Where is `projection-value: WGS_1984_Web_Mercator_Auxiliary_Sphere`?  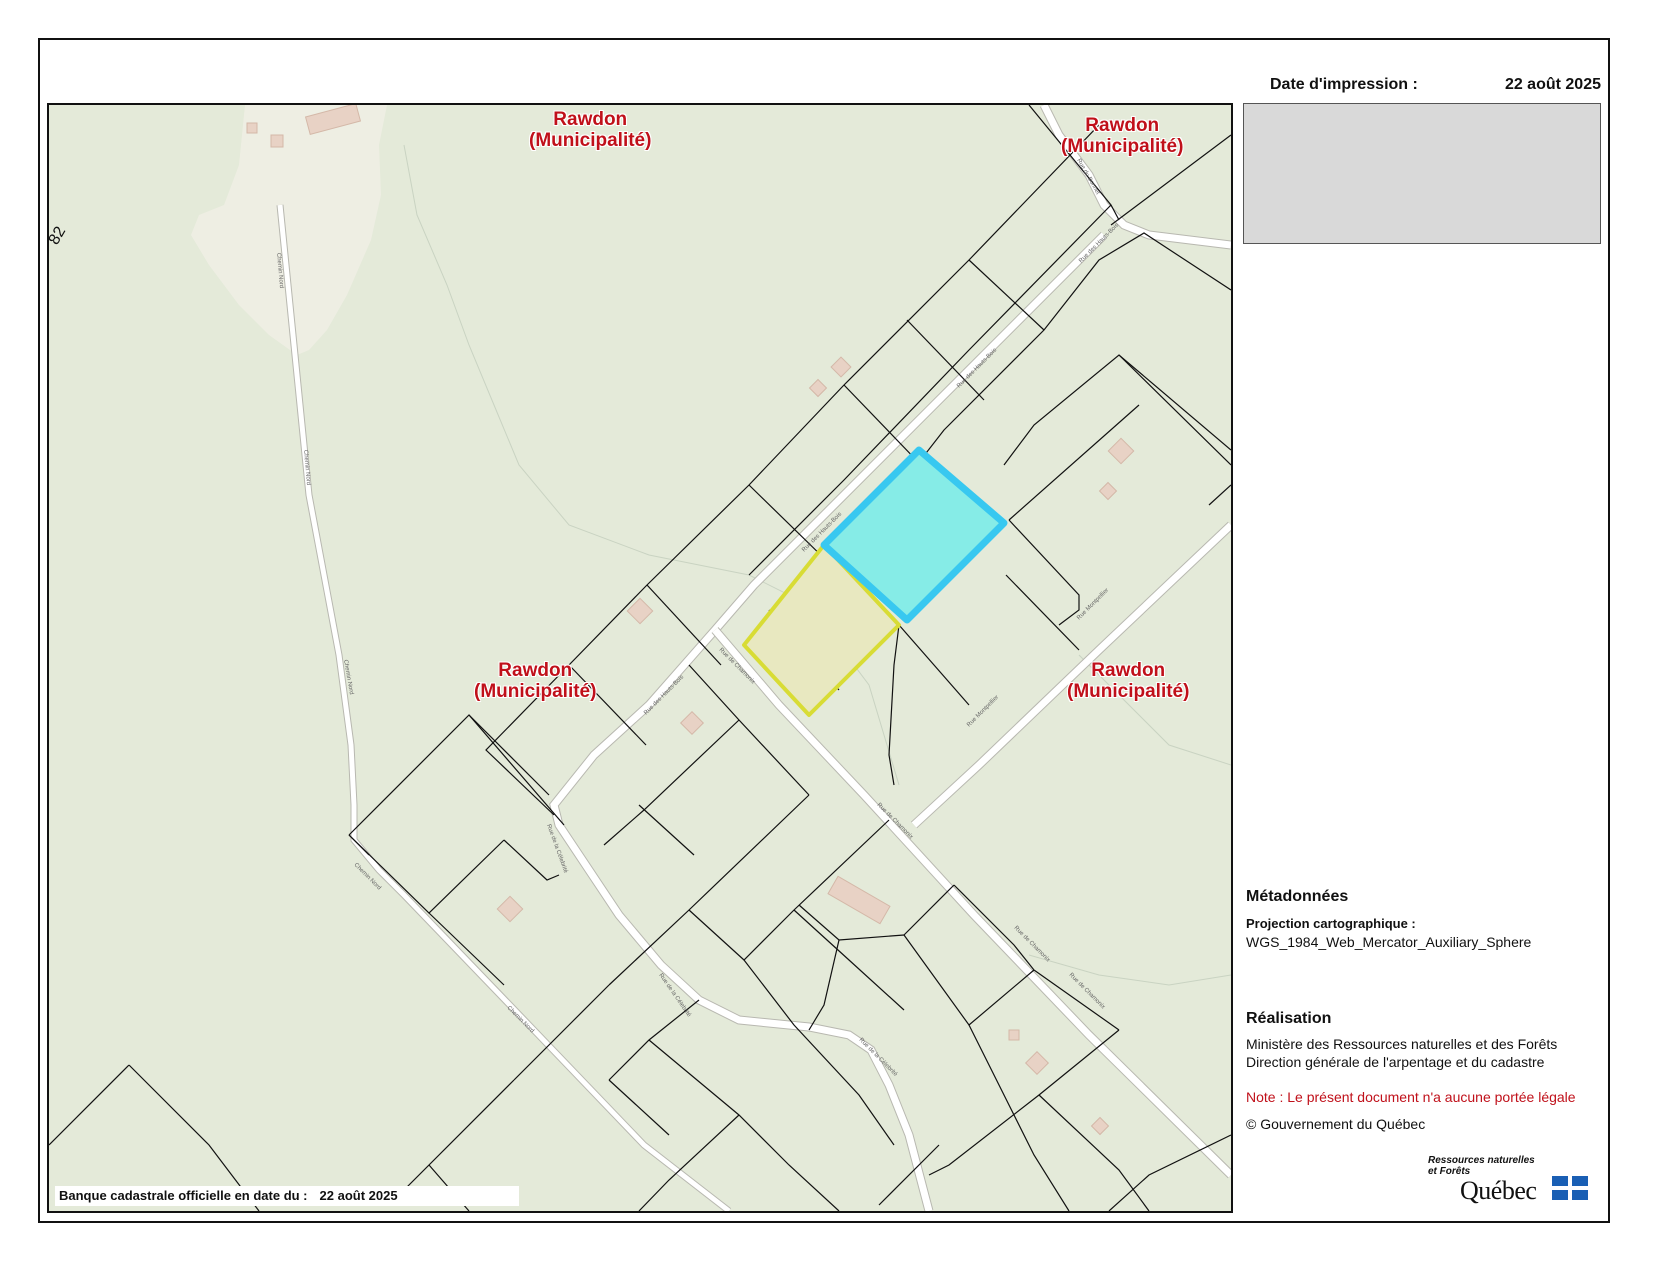
projection-value: WGS_1984_Web_Mercator_Auxiliary_Sphere is located at coordinates (1389, 942).